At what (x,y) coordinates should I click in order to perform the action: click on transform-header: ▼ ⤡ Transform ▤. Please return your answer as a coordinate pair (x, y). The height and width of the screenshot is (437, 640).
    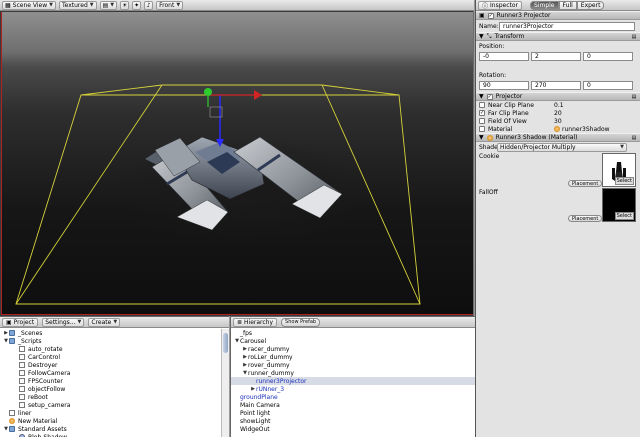
    Looking at the image, I should click on (558, 36).